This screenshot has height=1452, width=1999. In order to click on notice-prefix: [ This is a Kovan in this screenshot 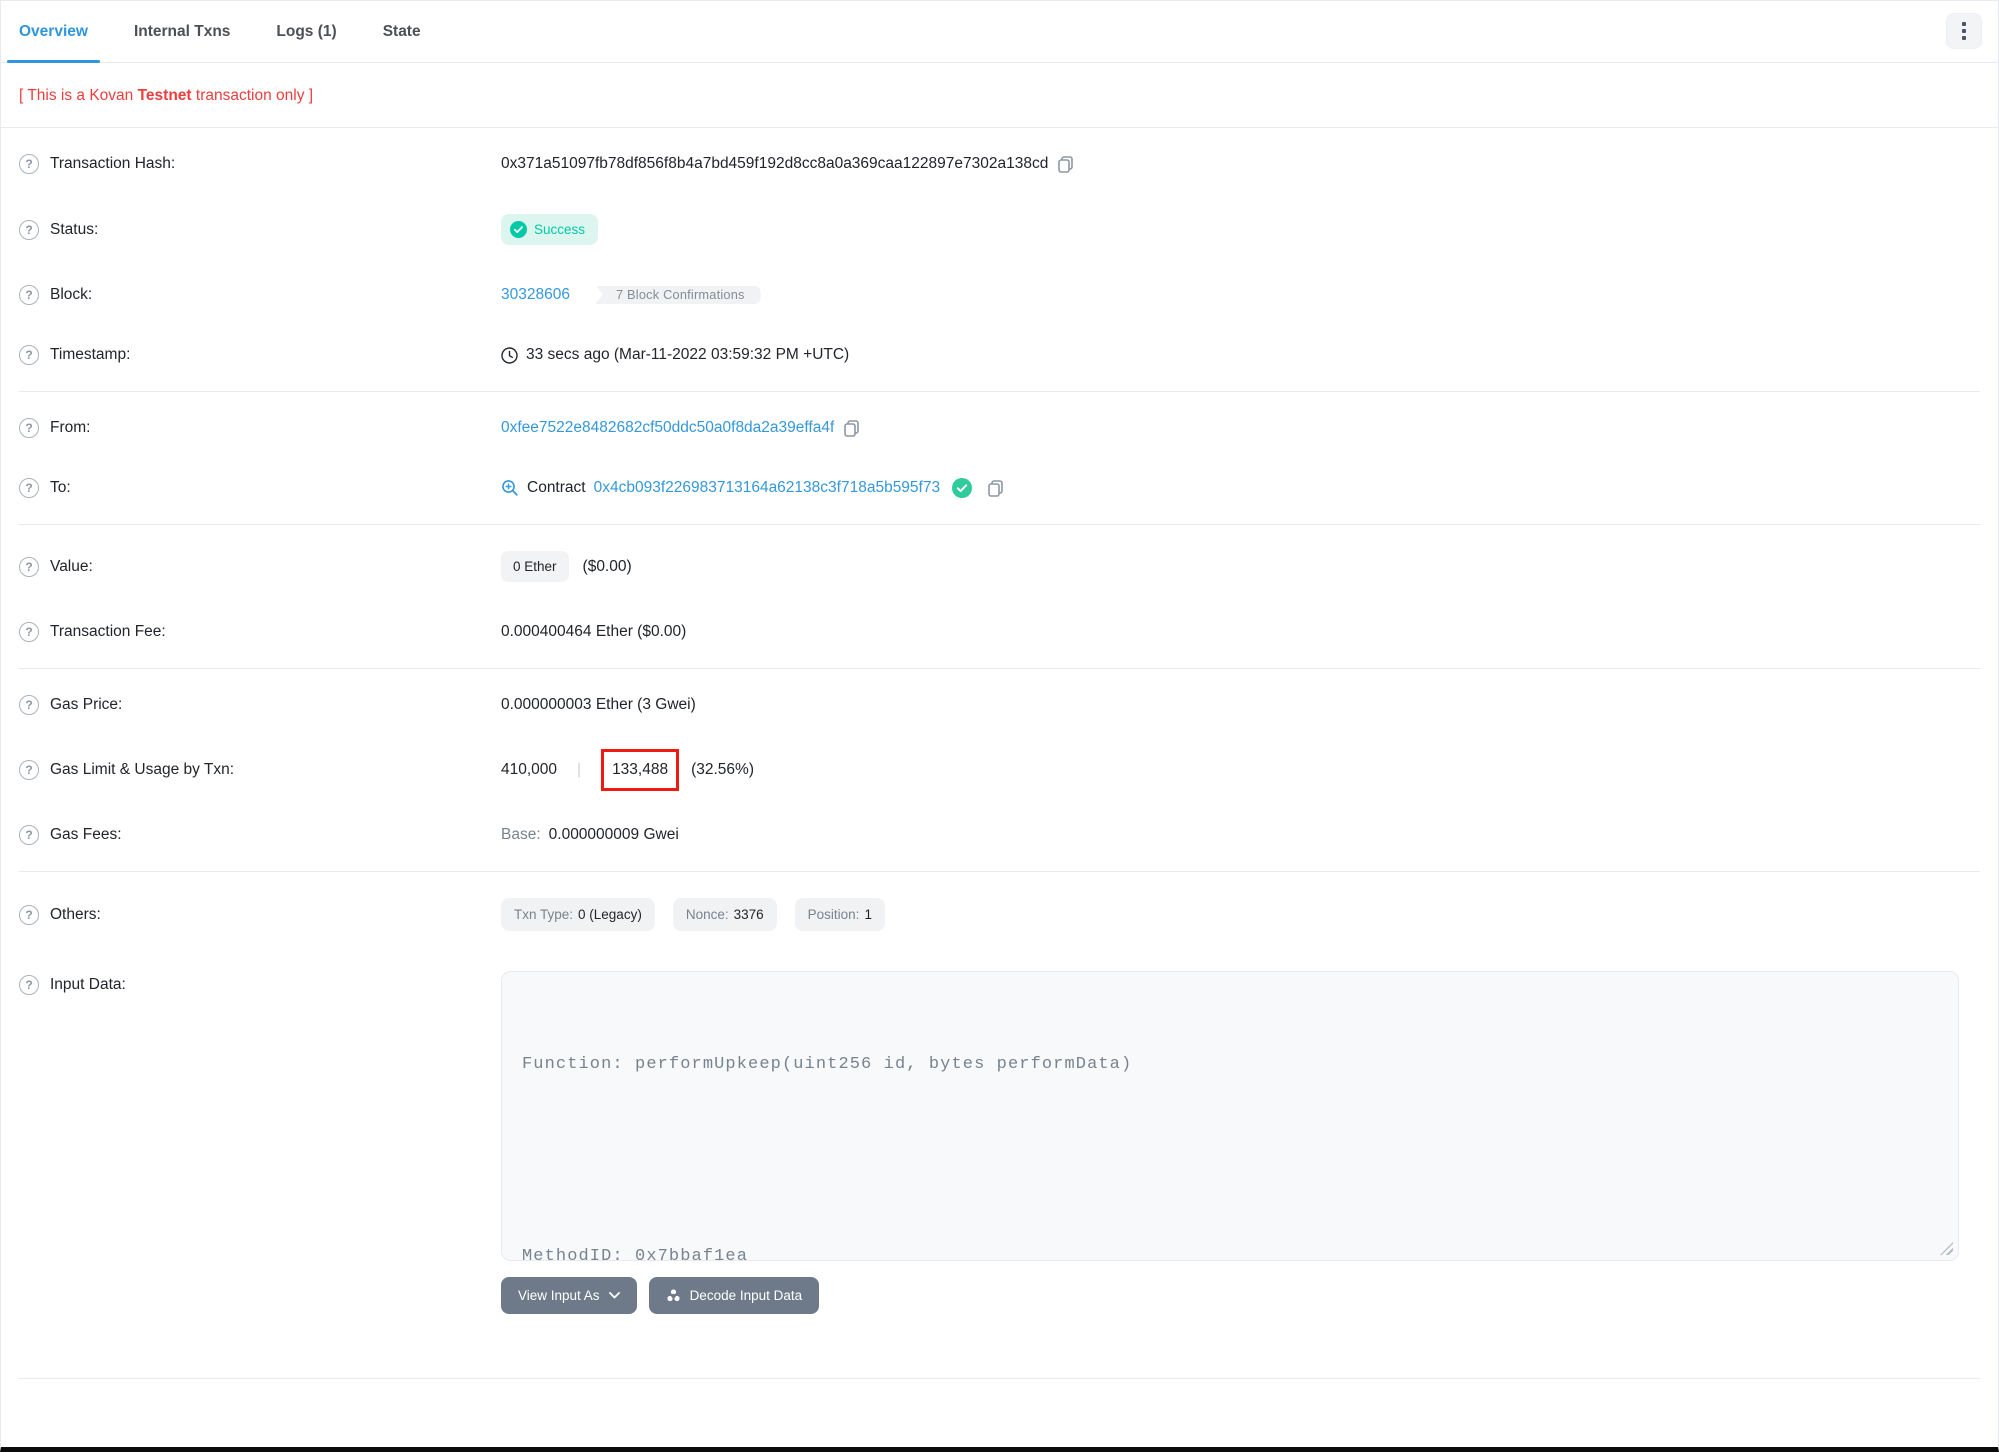, I will do `click(78, 95)`.